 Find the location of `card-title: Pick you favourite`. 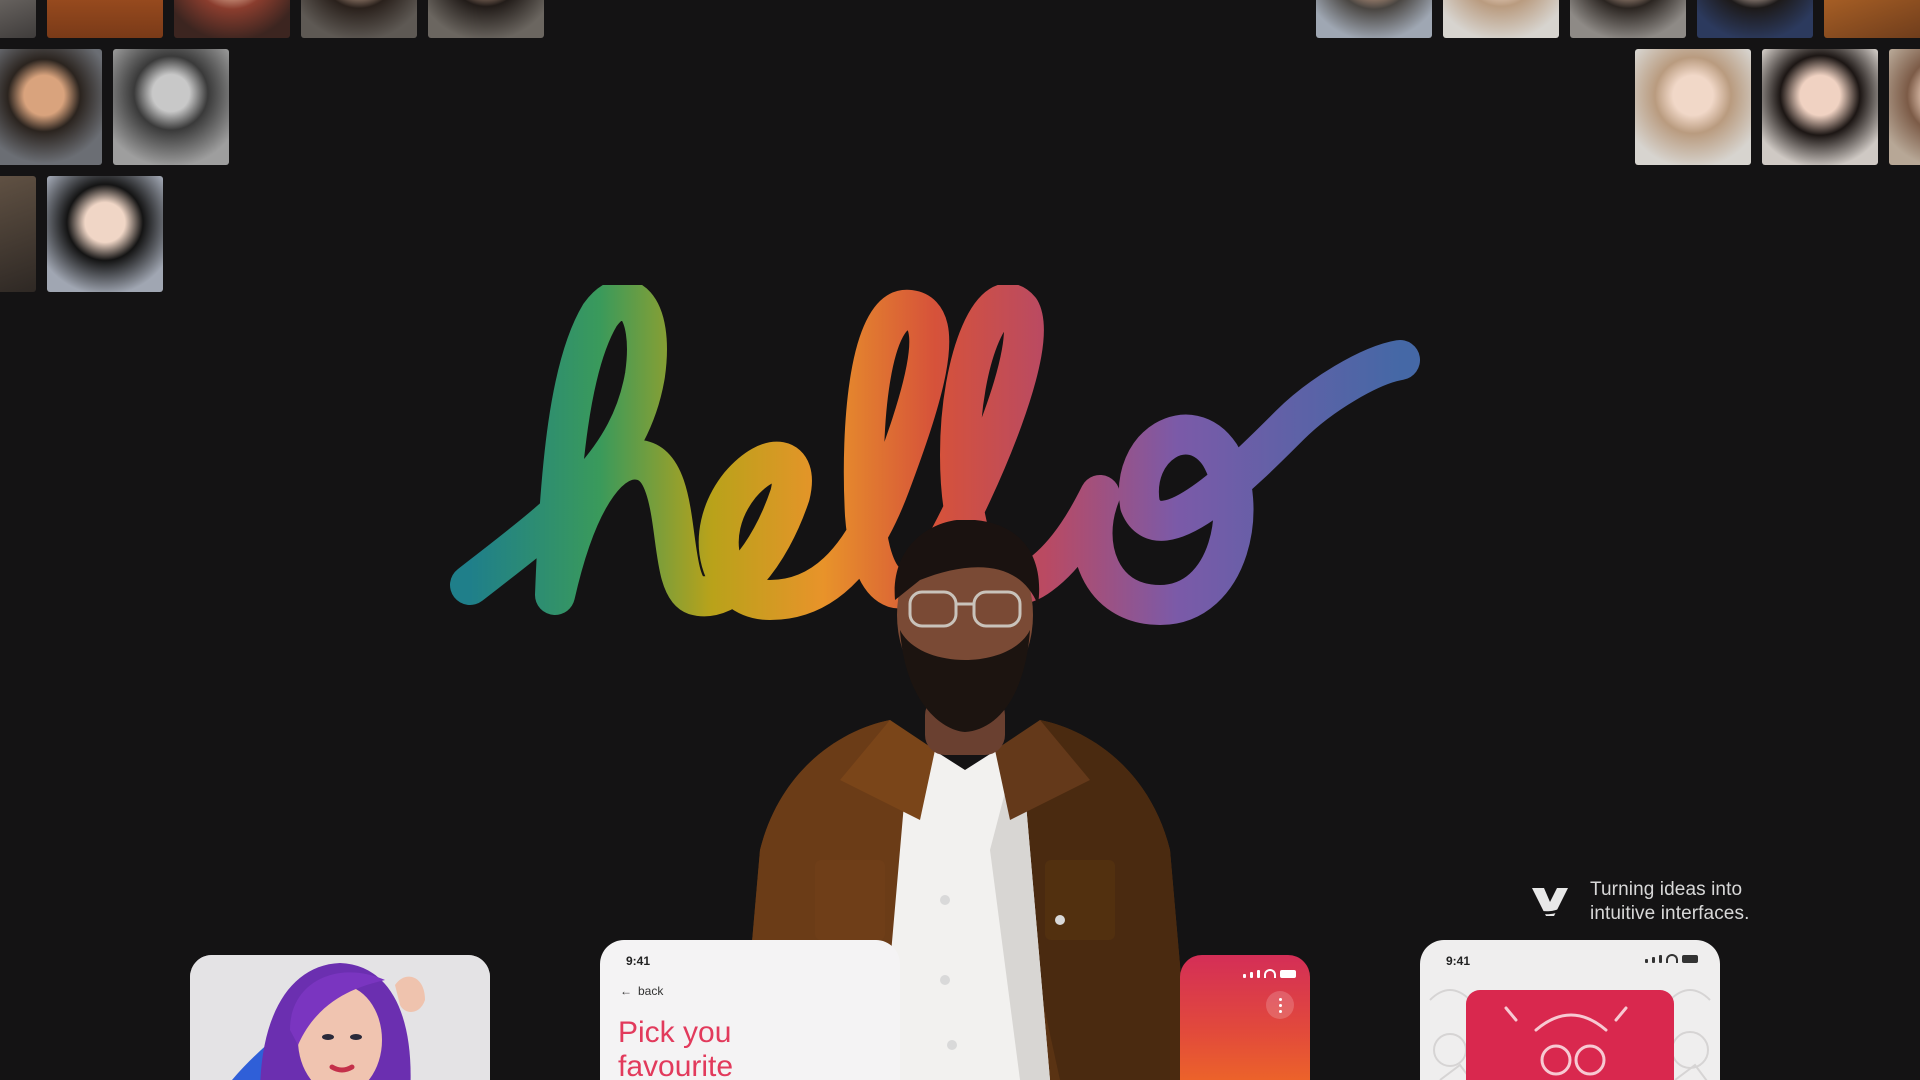

card-title: Pick you favourite is located at coordinates (748, 1048).